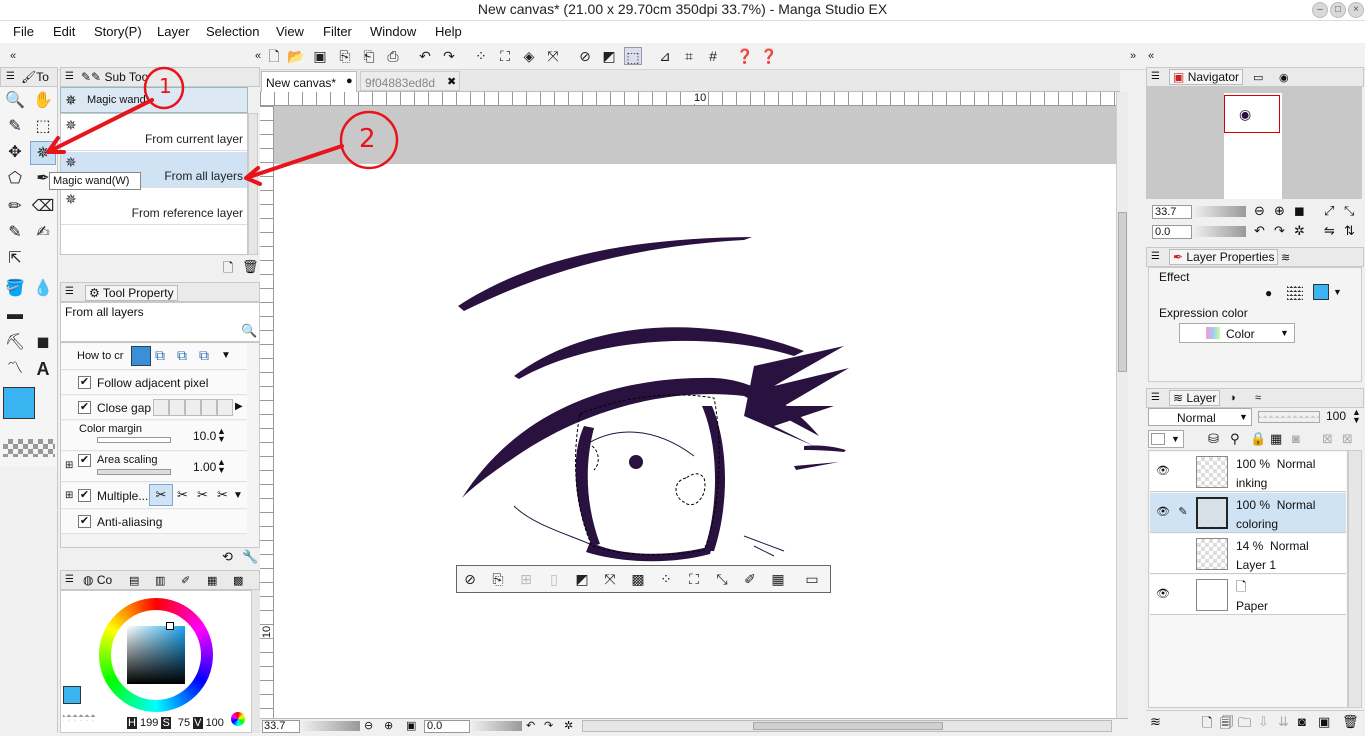  Describe the element at coordinates (778, 579) in the screenshot. I see `launcher-tone-icon: ▦` at that location.